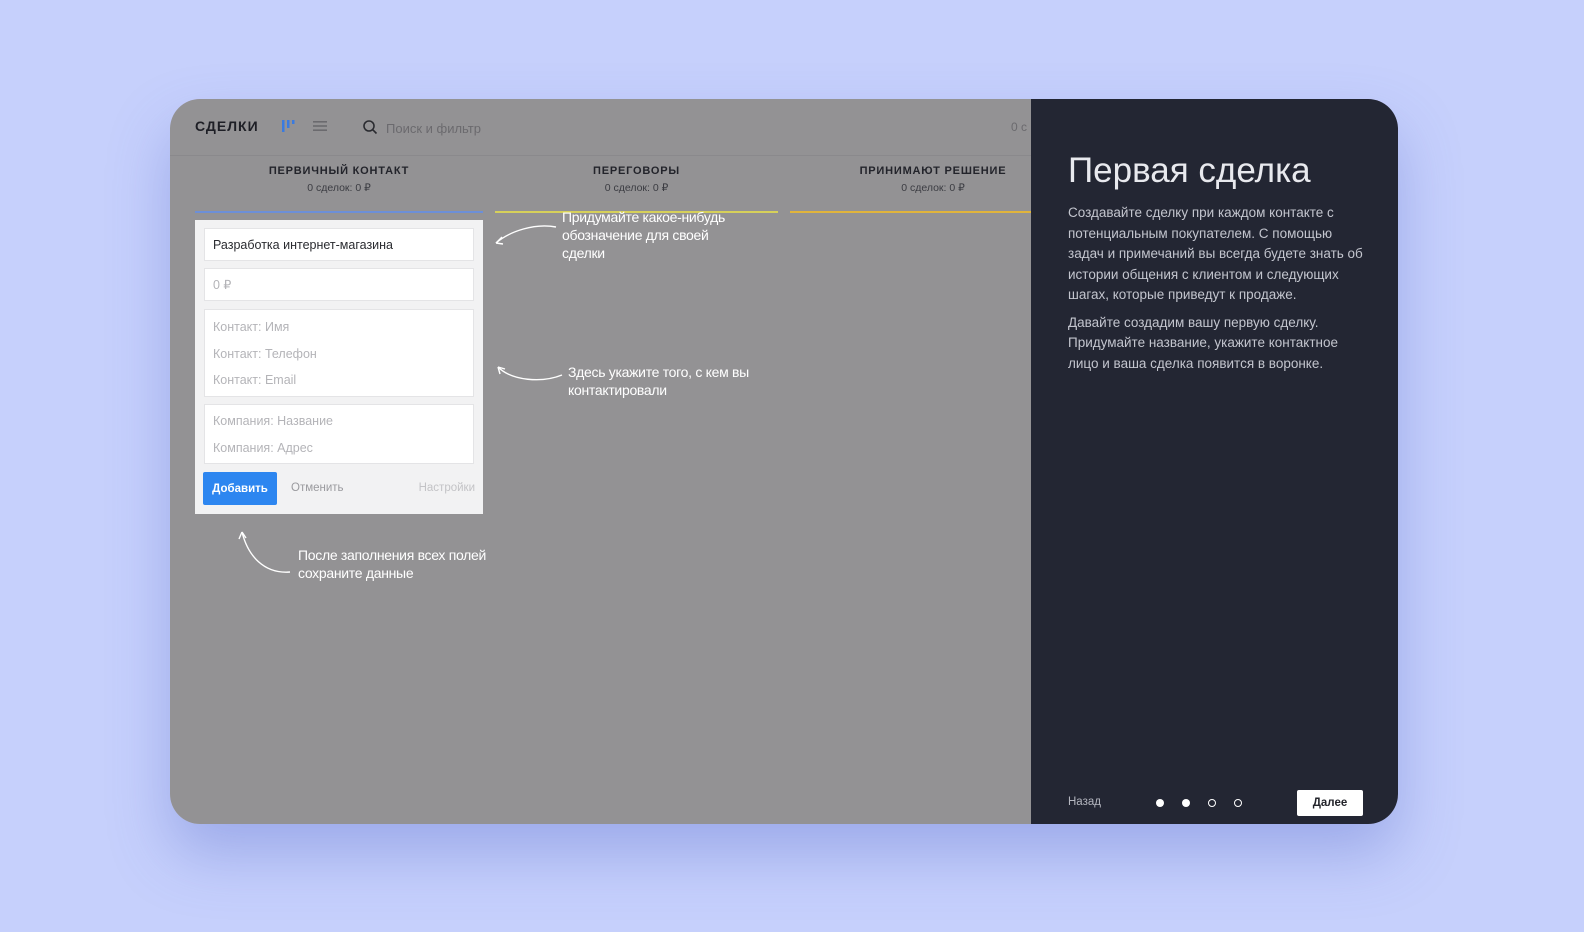  I want to click on deal-name-field, so click(339, 244).